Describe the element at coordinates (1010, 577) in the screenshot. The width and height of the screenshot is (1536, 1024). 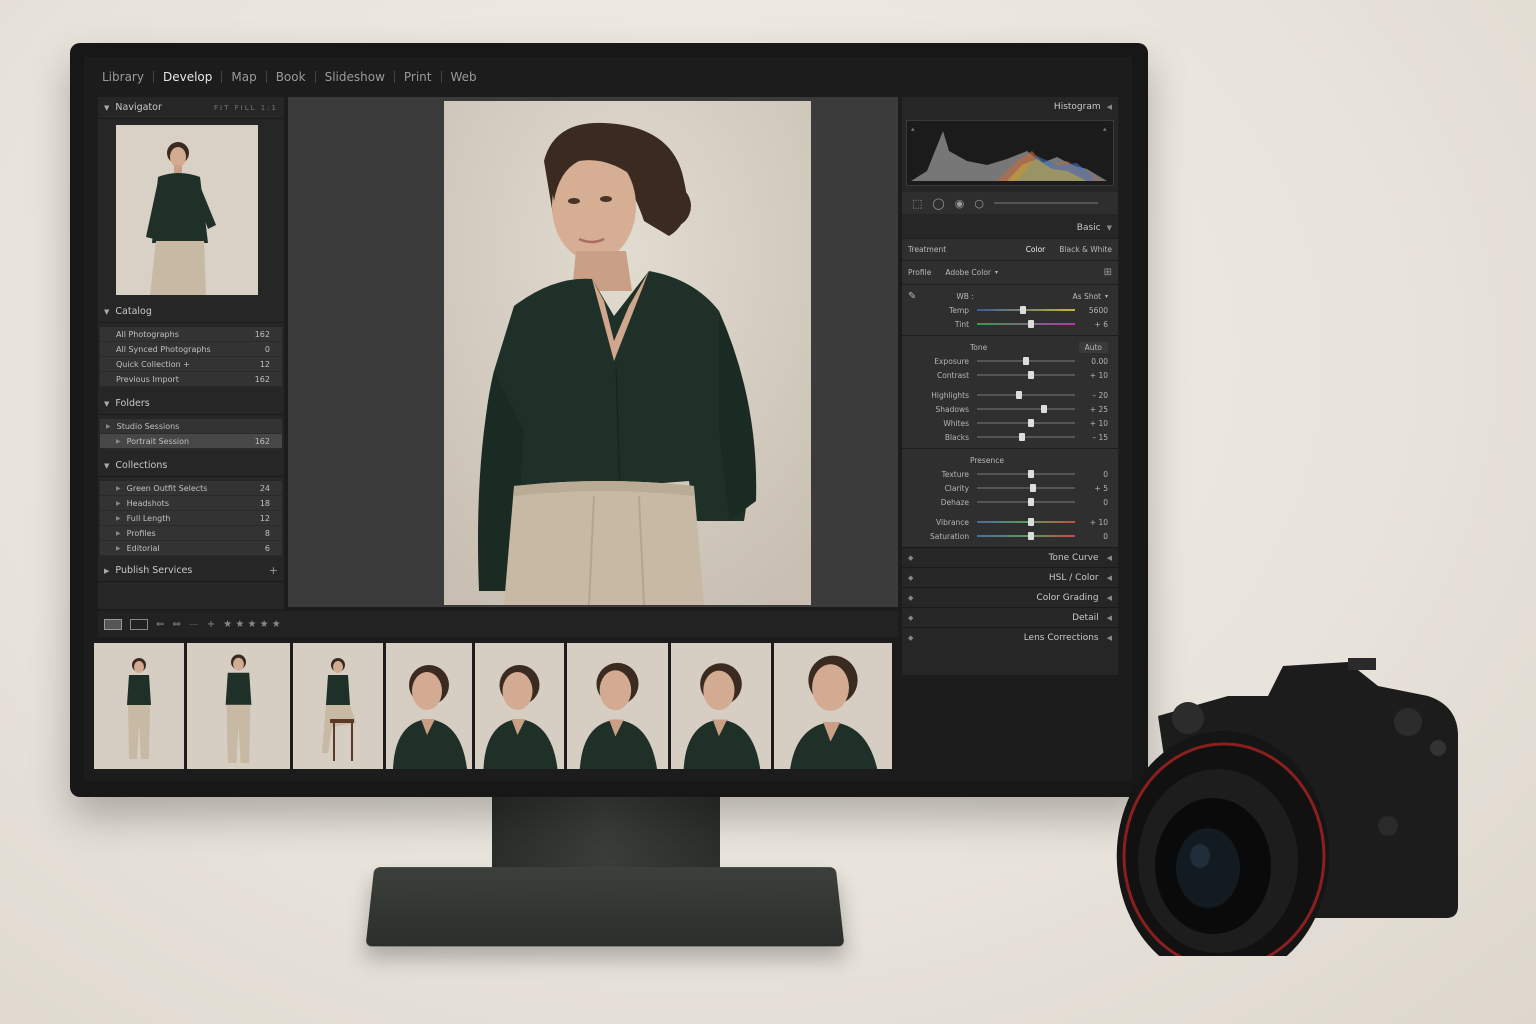
I see `panel-header-hsl-color: ◆ HSL / Color ◀` at that location.